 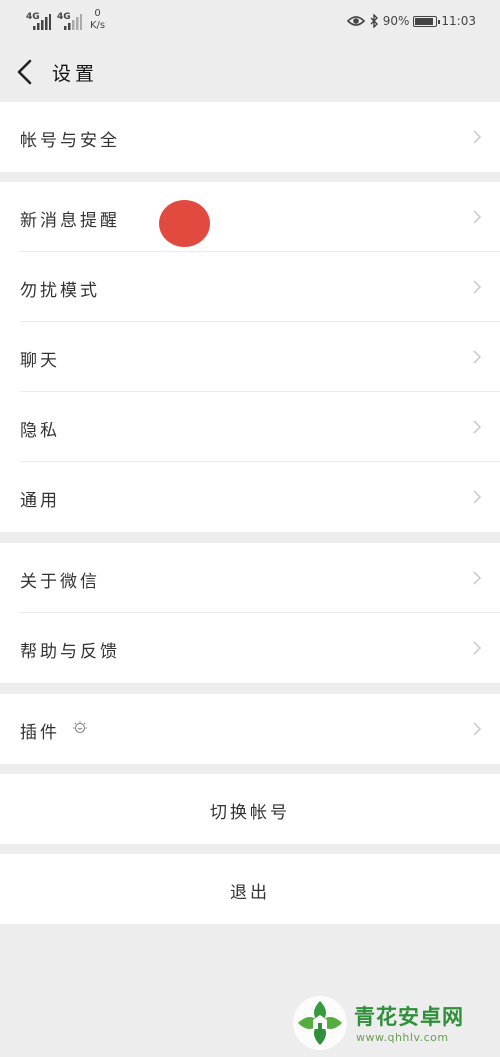 What do you see at coordinates (396, 21) in the screenshot?
I see `battery-percent: 90%` at bounding box center [396, 21].